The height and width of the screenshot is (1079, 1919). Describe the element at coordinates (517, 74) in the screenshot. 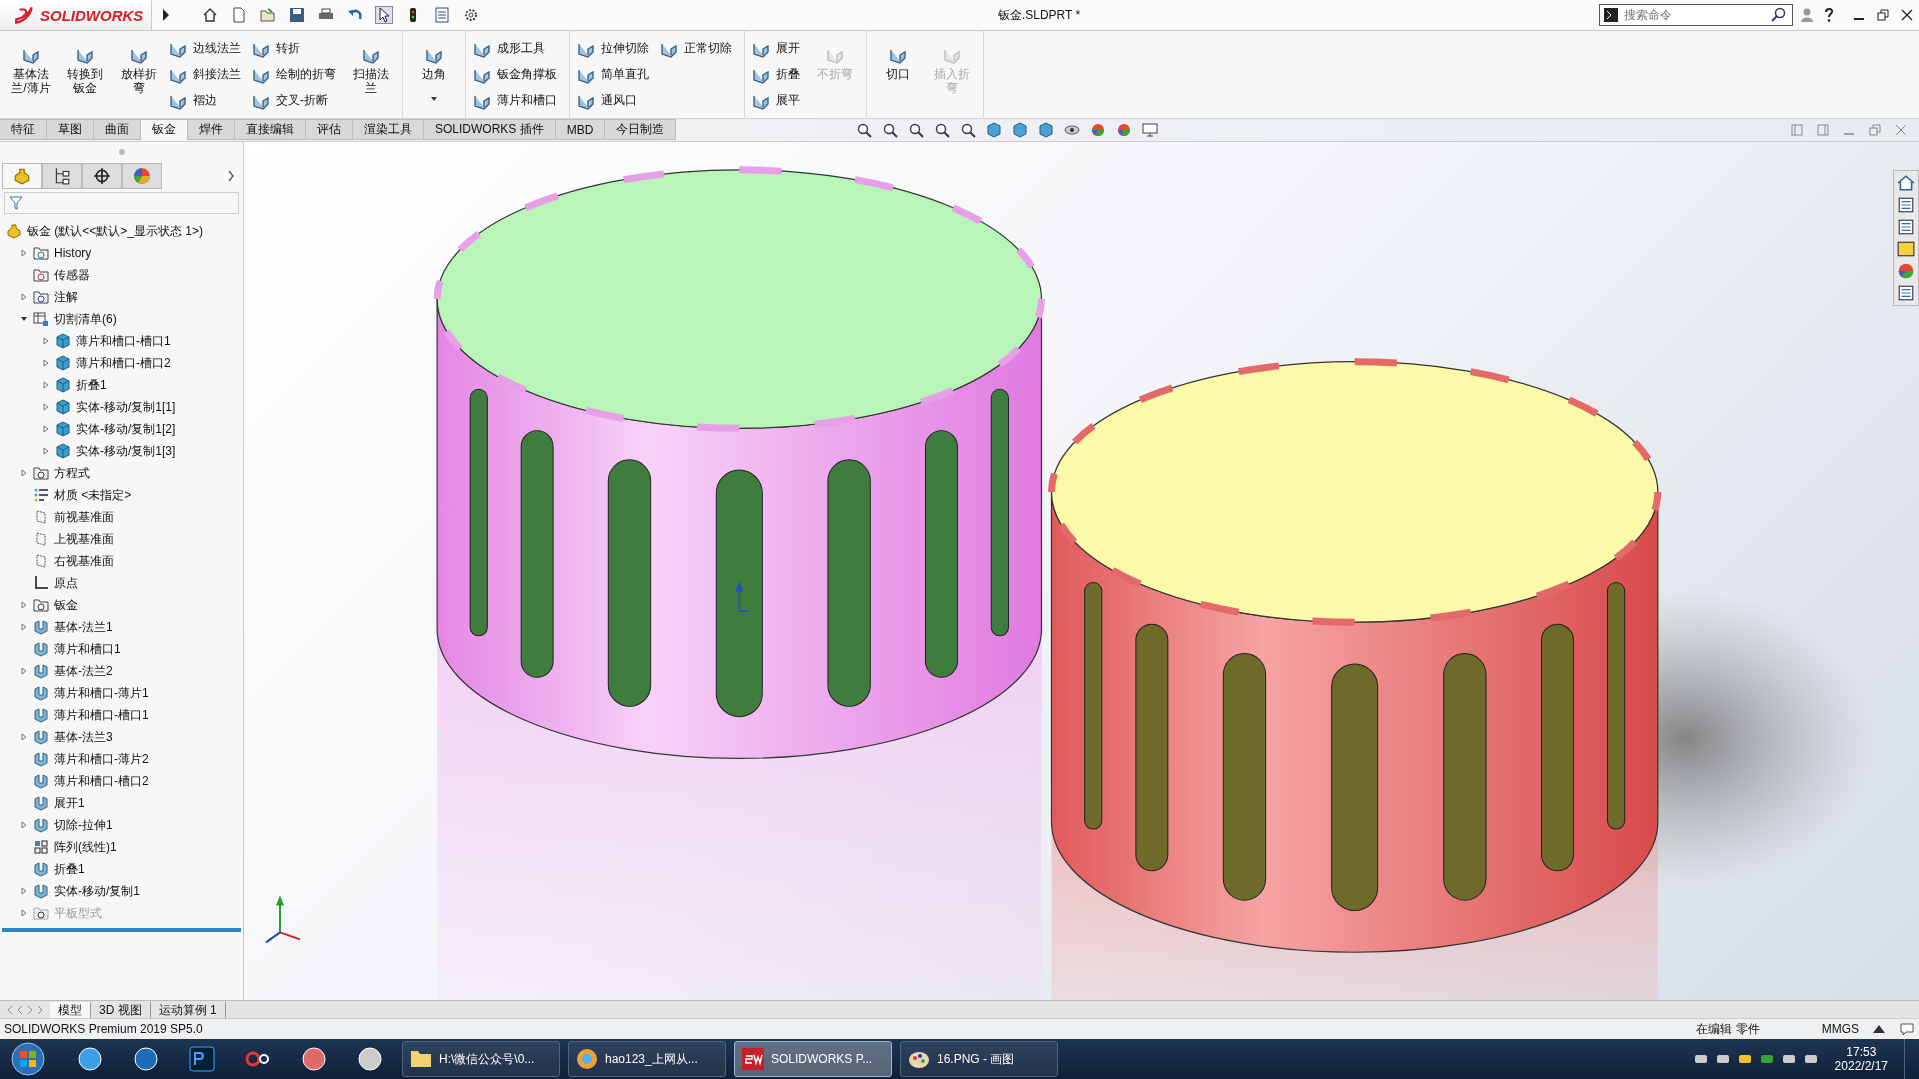

I see `ribbon-button: 钣金角撑板` at that location.